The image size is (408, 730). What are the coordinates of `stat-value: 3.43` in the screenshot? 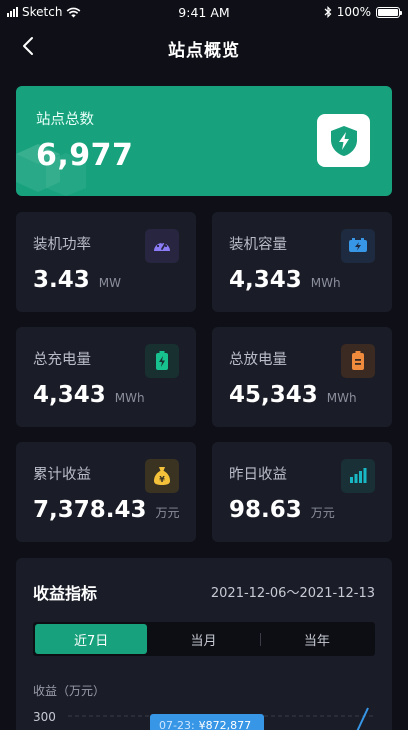 It's located at (61, 280).